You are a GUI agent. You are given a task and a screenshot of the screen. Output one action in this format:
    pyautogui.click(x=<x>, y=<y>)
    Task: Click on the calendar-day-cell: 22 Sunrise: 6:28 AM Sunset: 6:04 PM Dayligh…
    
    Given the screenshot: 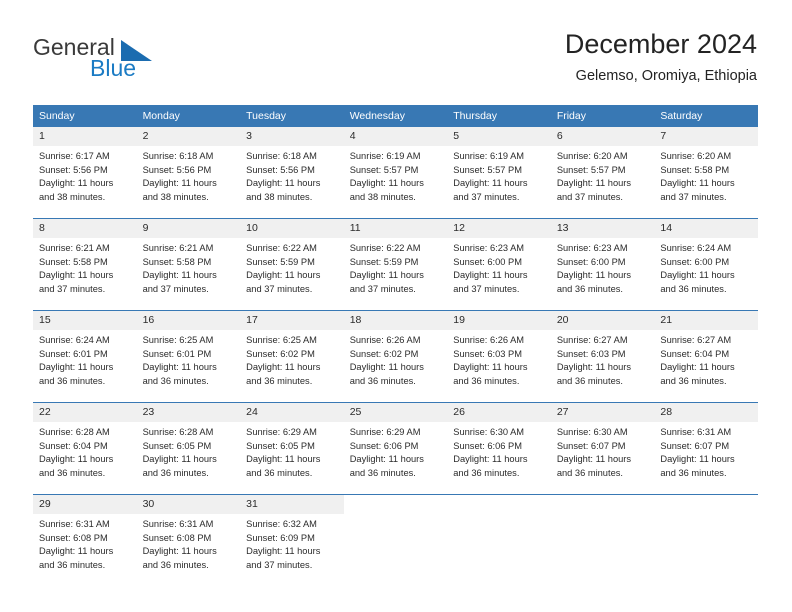 What is the action you would take?
    pyautogui.click(x=85, y=445)
    